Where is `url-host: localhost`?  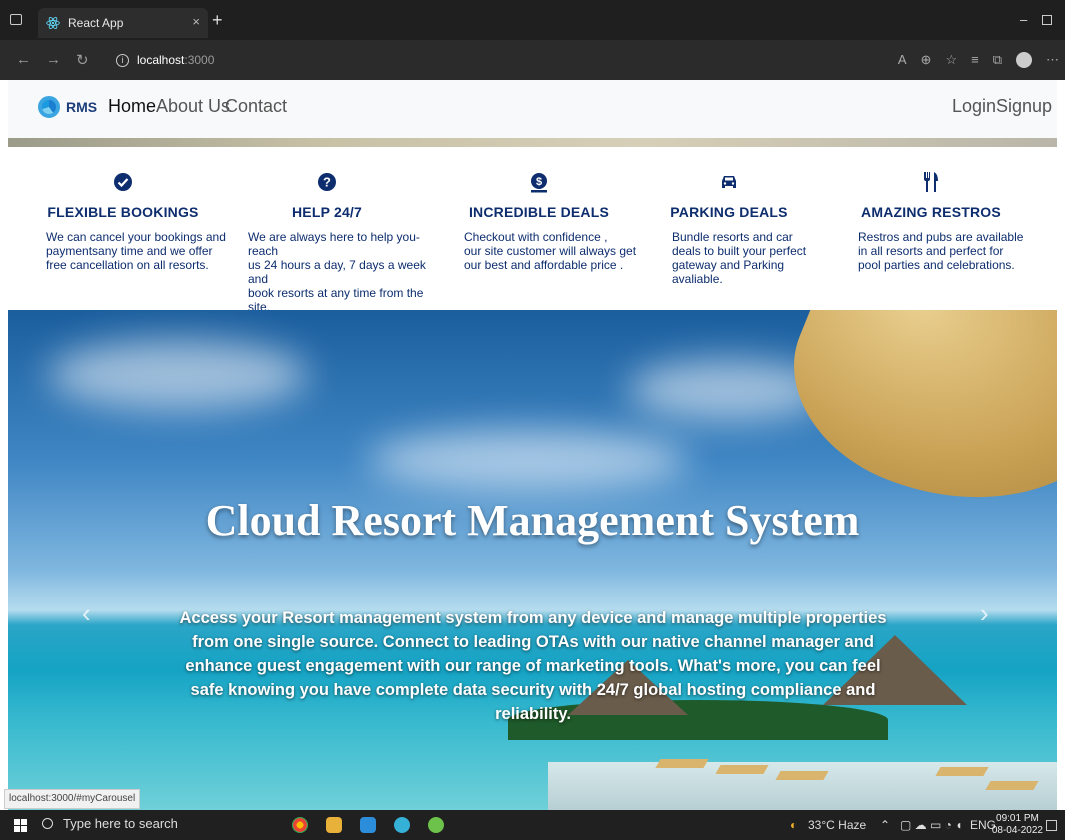
url-host: localhost is located at coordinates (161, 60).